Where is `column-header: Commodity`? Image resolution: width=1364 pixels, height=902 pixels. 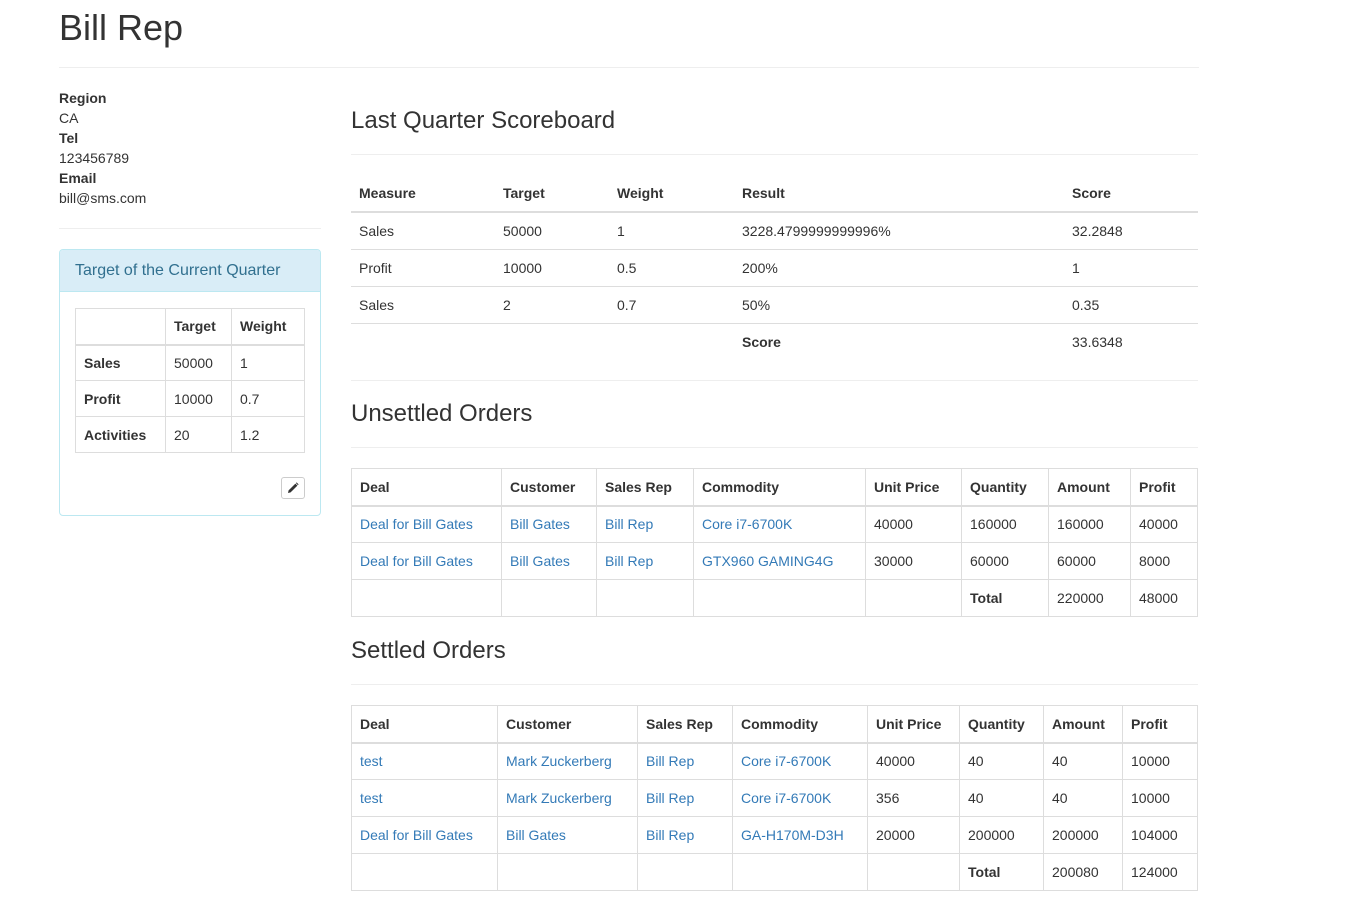 column-header: Commodity is located at coordinates (779, 487).